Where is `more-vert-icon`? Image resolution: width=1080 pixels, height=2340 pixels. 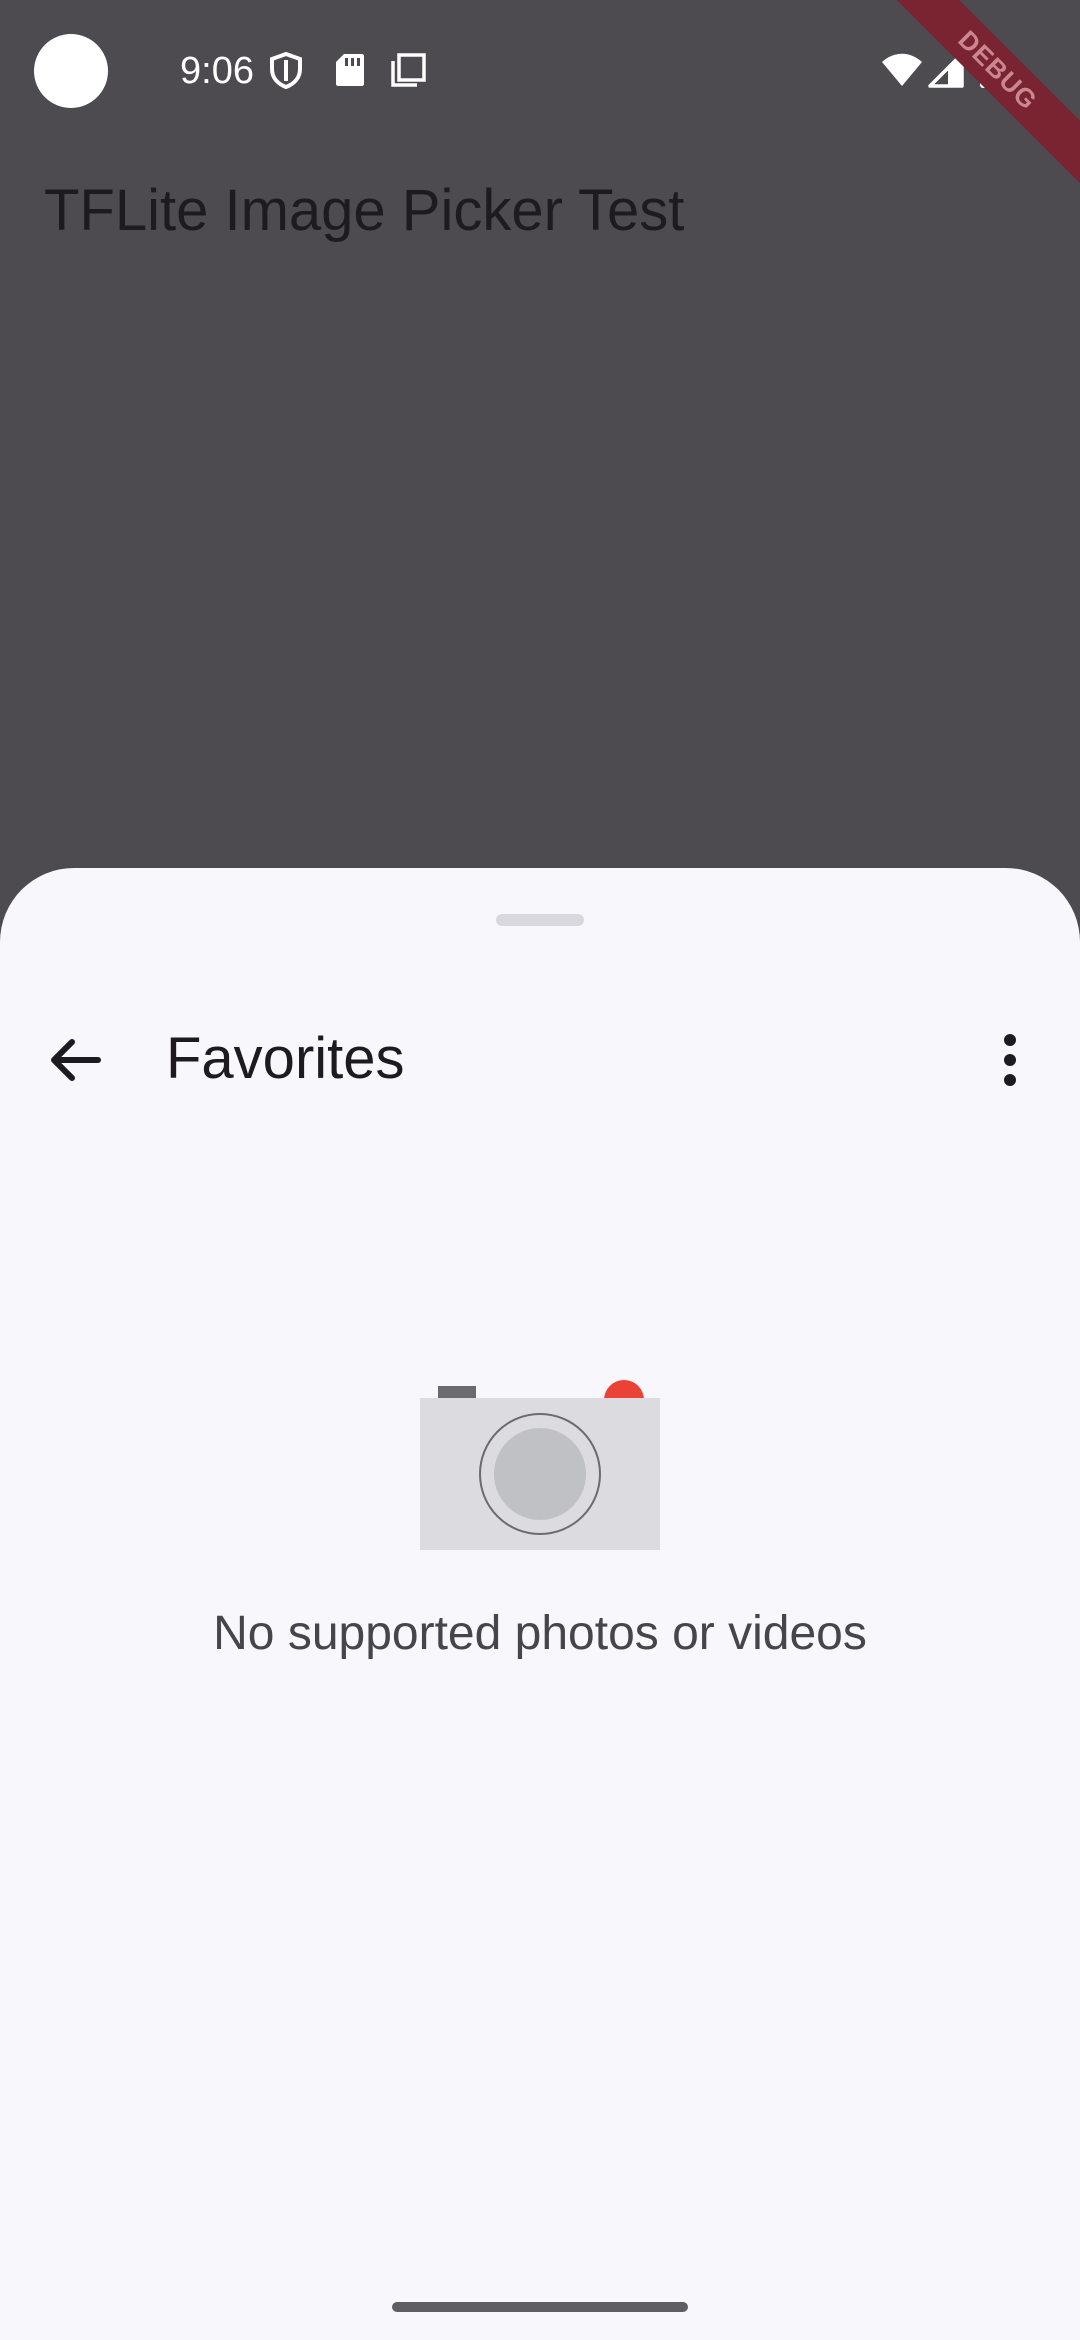 more-vert-icon is located at coordinates (1010, 1060).